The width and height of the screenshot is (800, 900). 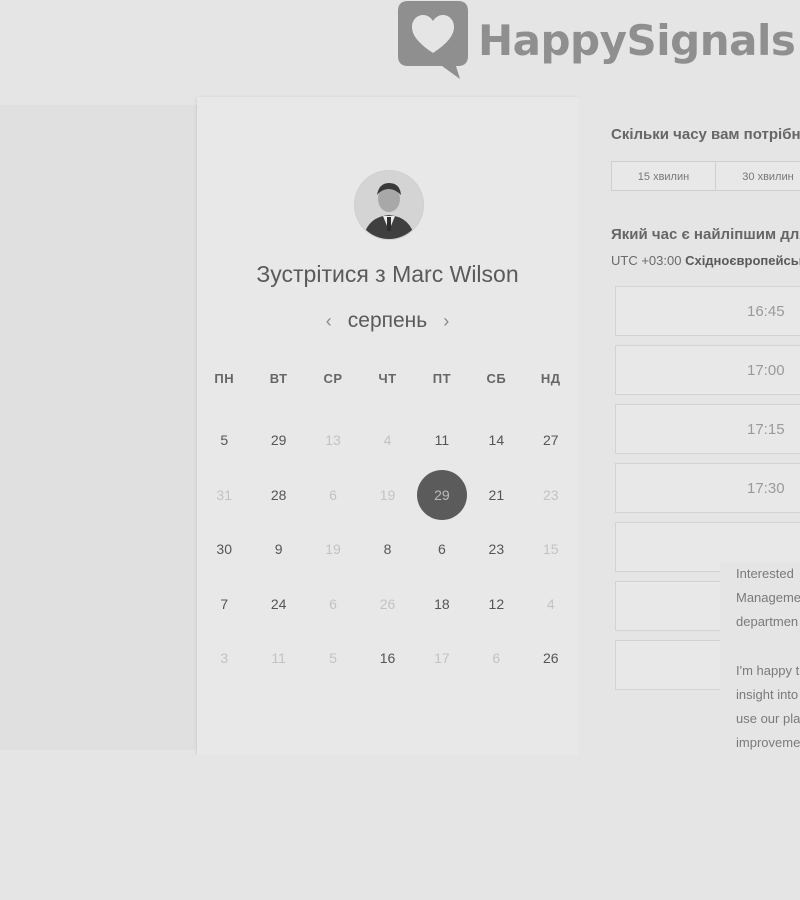 I want to click on time-question: Який час є найліпшим для, so click(x=705, y=234).